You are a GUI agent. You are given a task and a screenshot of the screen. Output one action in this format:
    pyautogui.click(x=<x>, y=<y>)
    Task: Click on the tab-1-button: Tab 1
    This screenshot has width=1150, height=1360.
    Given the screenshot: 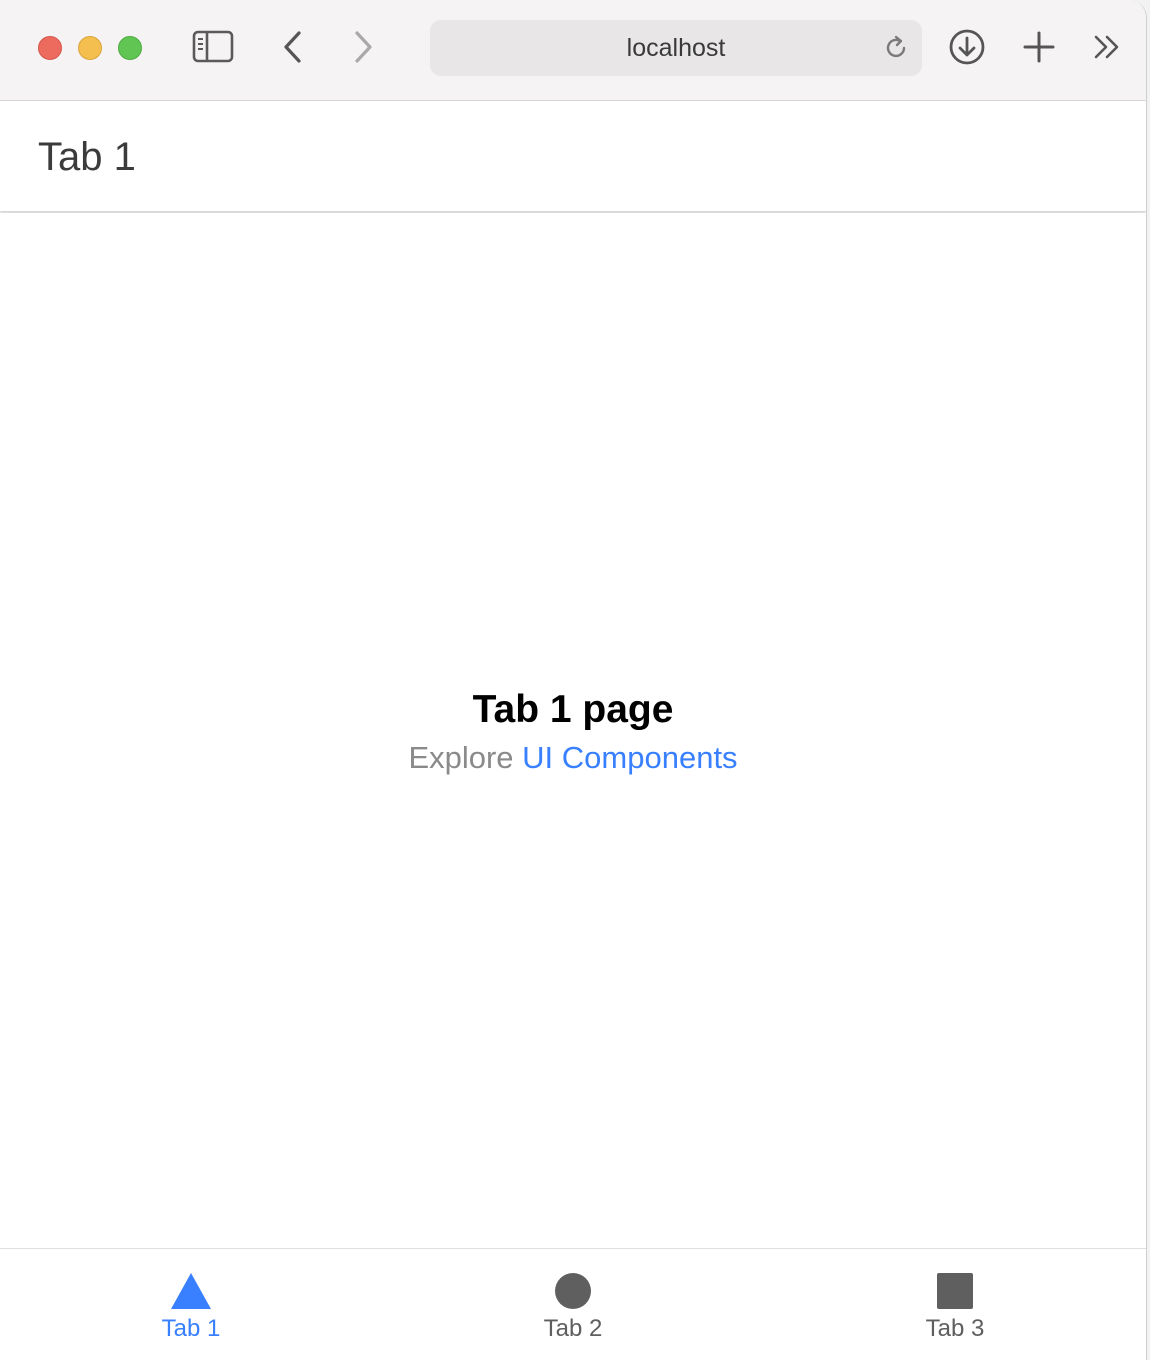 What is the action you would take?
    pyautogui.click(x=191, y=1304)
    